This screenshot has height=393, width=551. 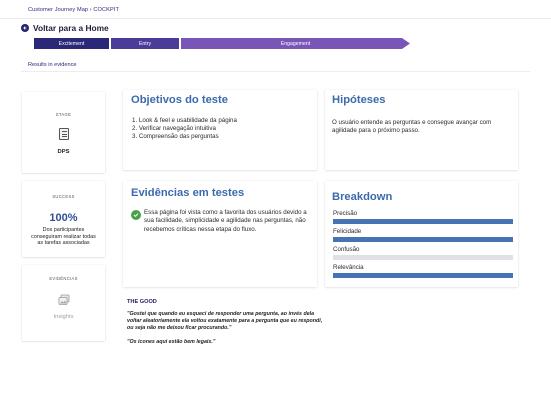 I want to click on document-icon, so click(x=64, y=134).